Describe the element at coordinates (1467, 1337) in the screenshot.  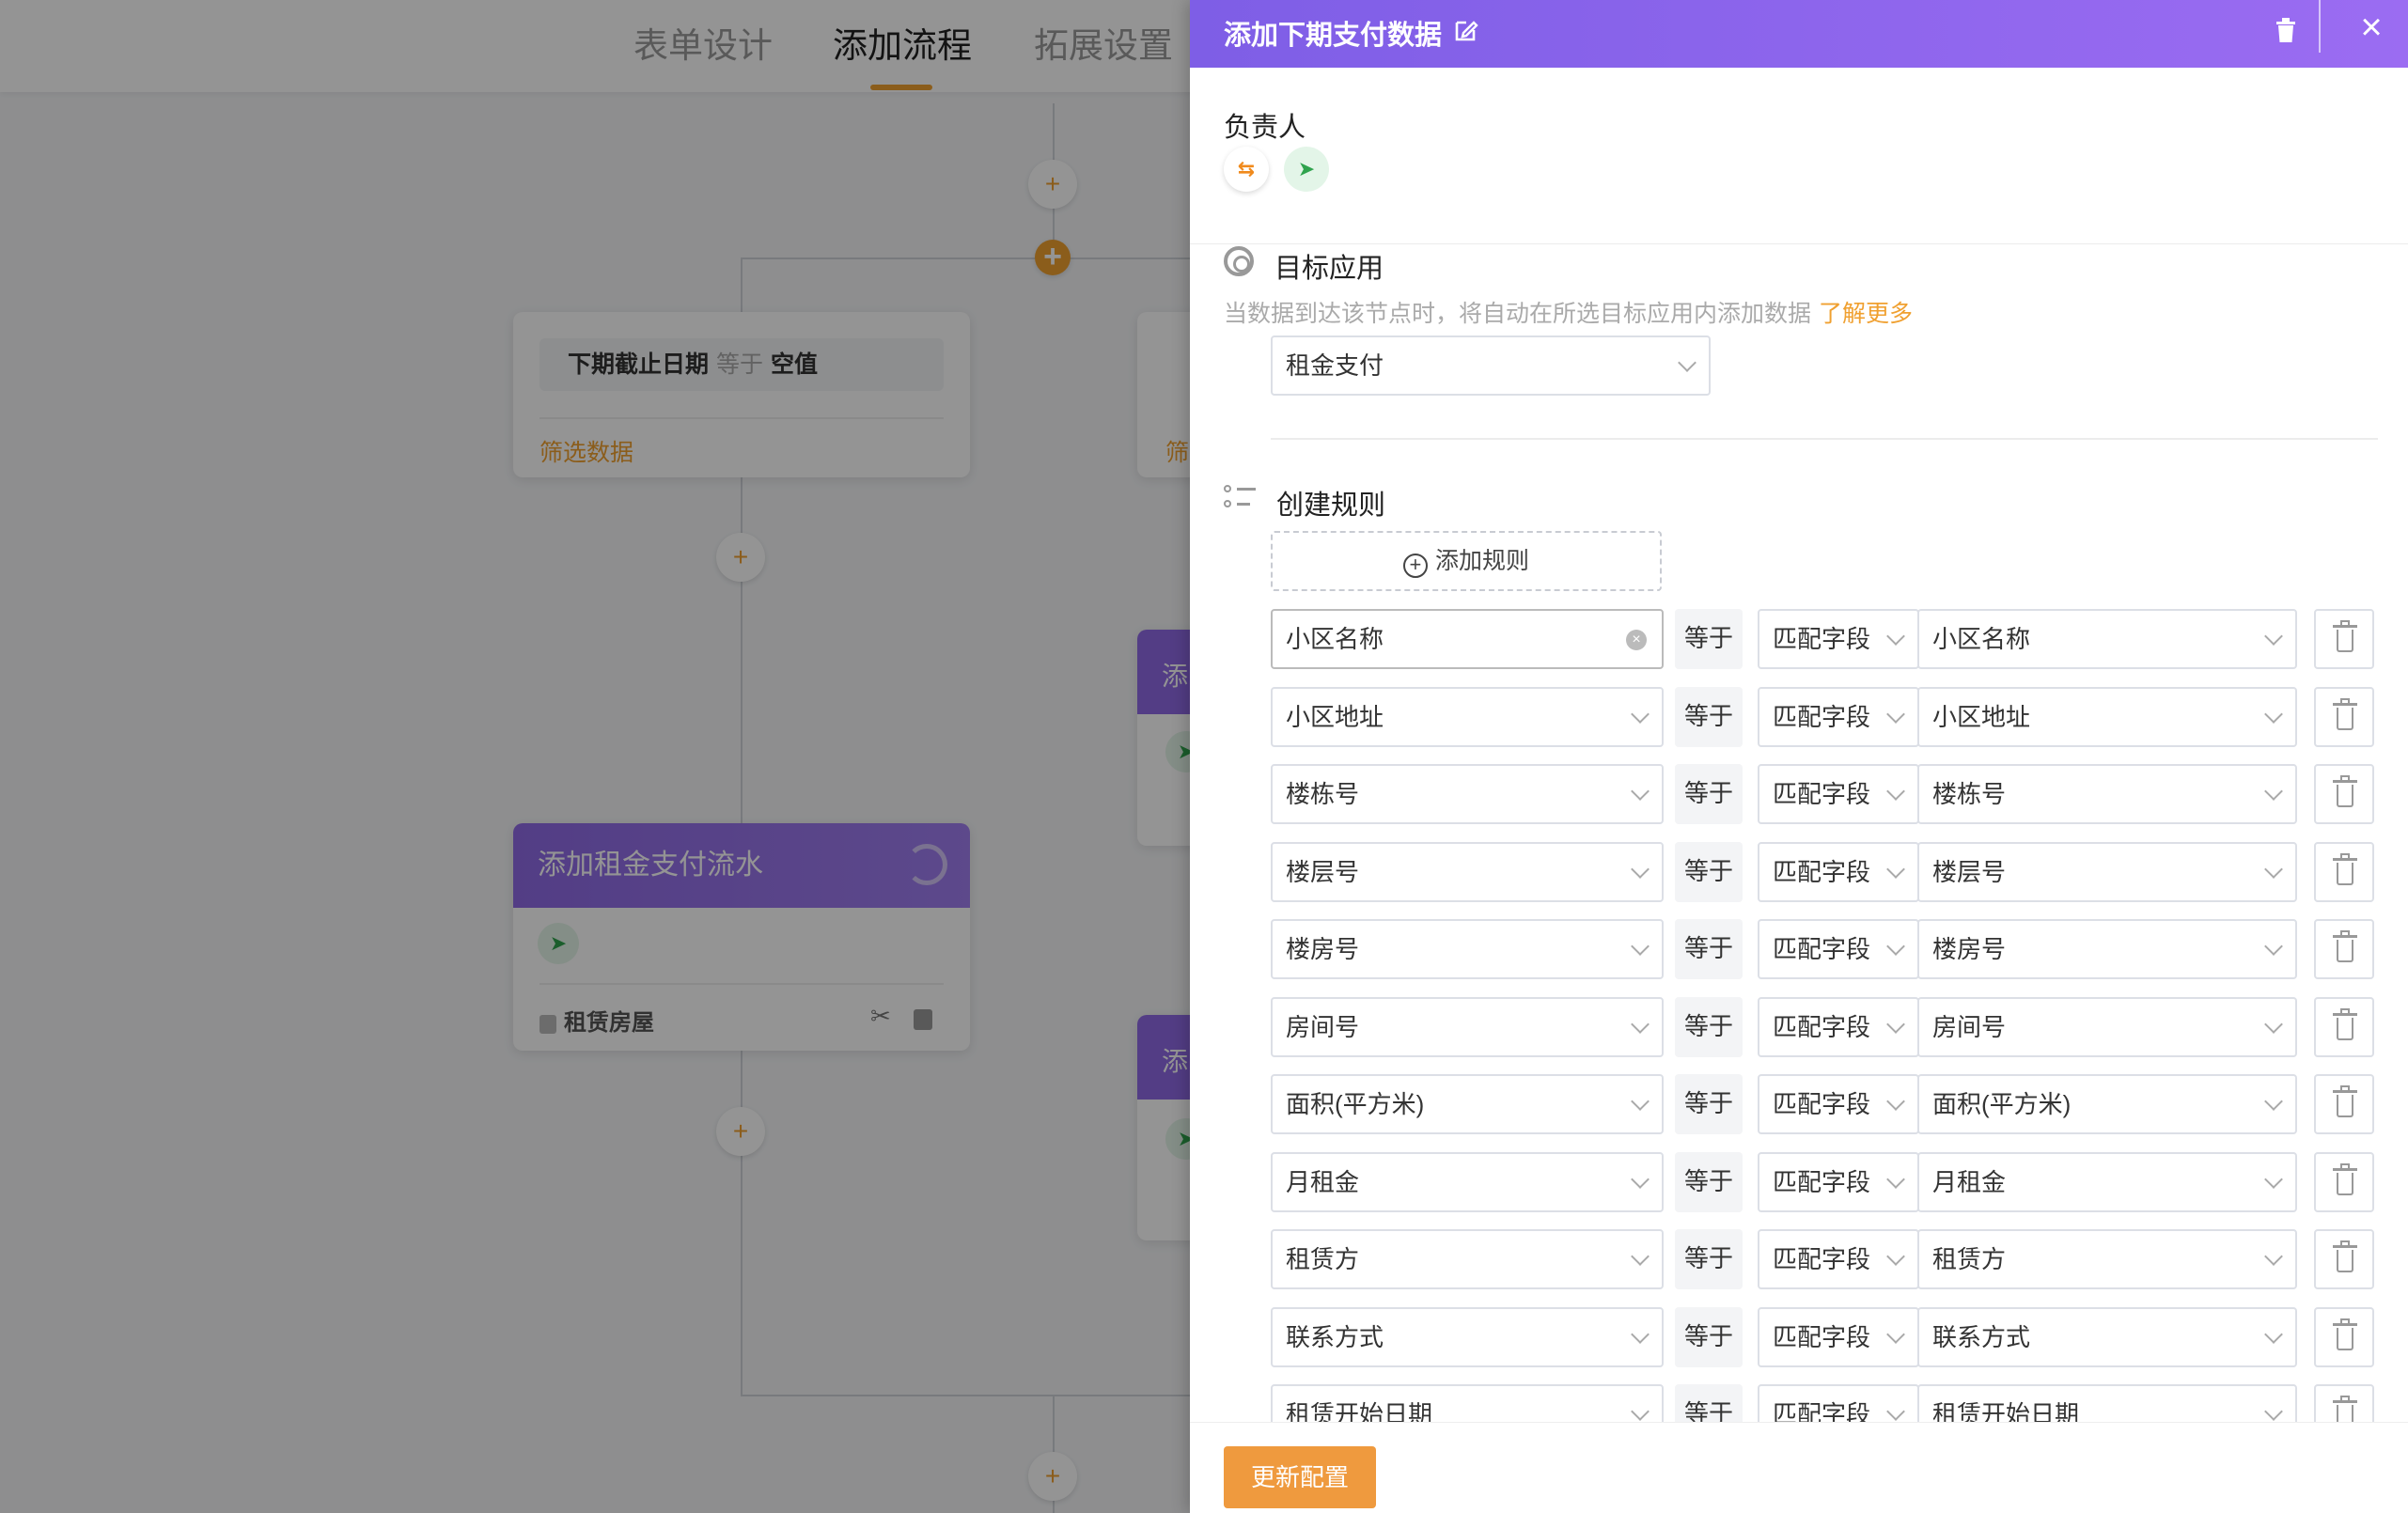
I see `rule-source-field-select: 联系方式` at that location.